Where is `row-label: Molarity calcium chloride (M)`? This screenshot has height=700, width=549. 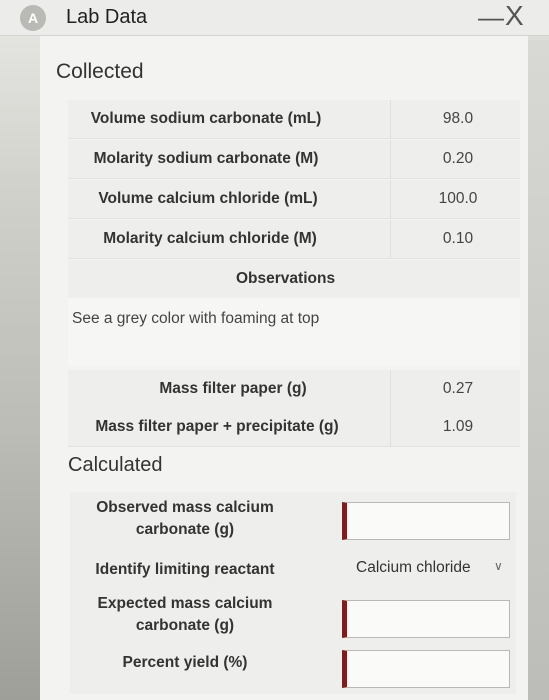 row-label: Molarity calcium chloride (M) is located at coordinates (210, 238).